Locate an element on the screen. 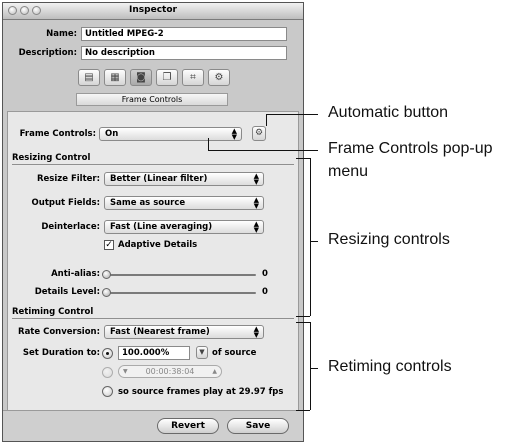 The height and width of the screenshot is (448, 517). output-fields-label: Output Fields: is located at coordinates (65, 203).